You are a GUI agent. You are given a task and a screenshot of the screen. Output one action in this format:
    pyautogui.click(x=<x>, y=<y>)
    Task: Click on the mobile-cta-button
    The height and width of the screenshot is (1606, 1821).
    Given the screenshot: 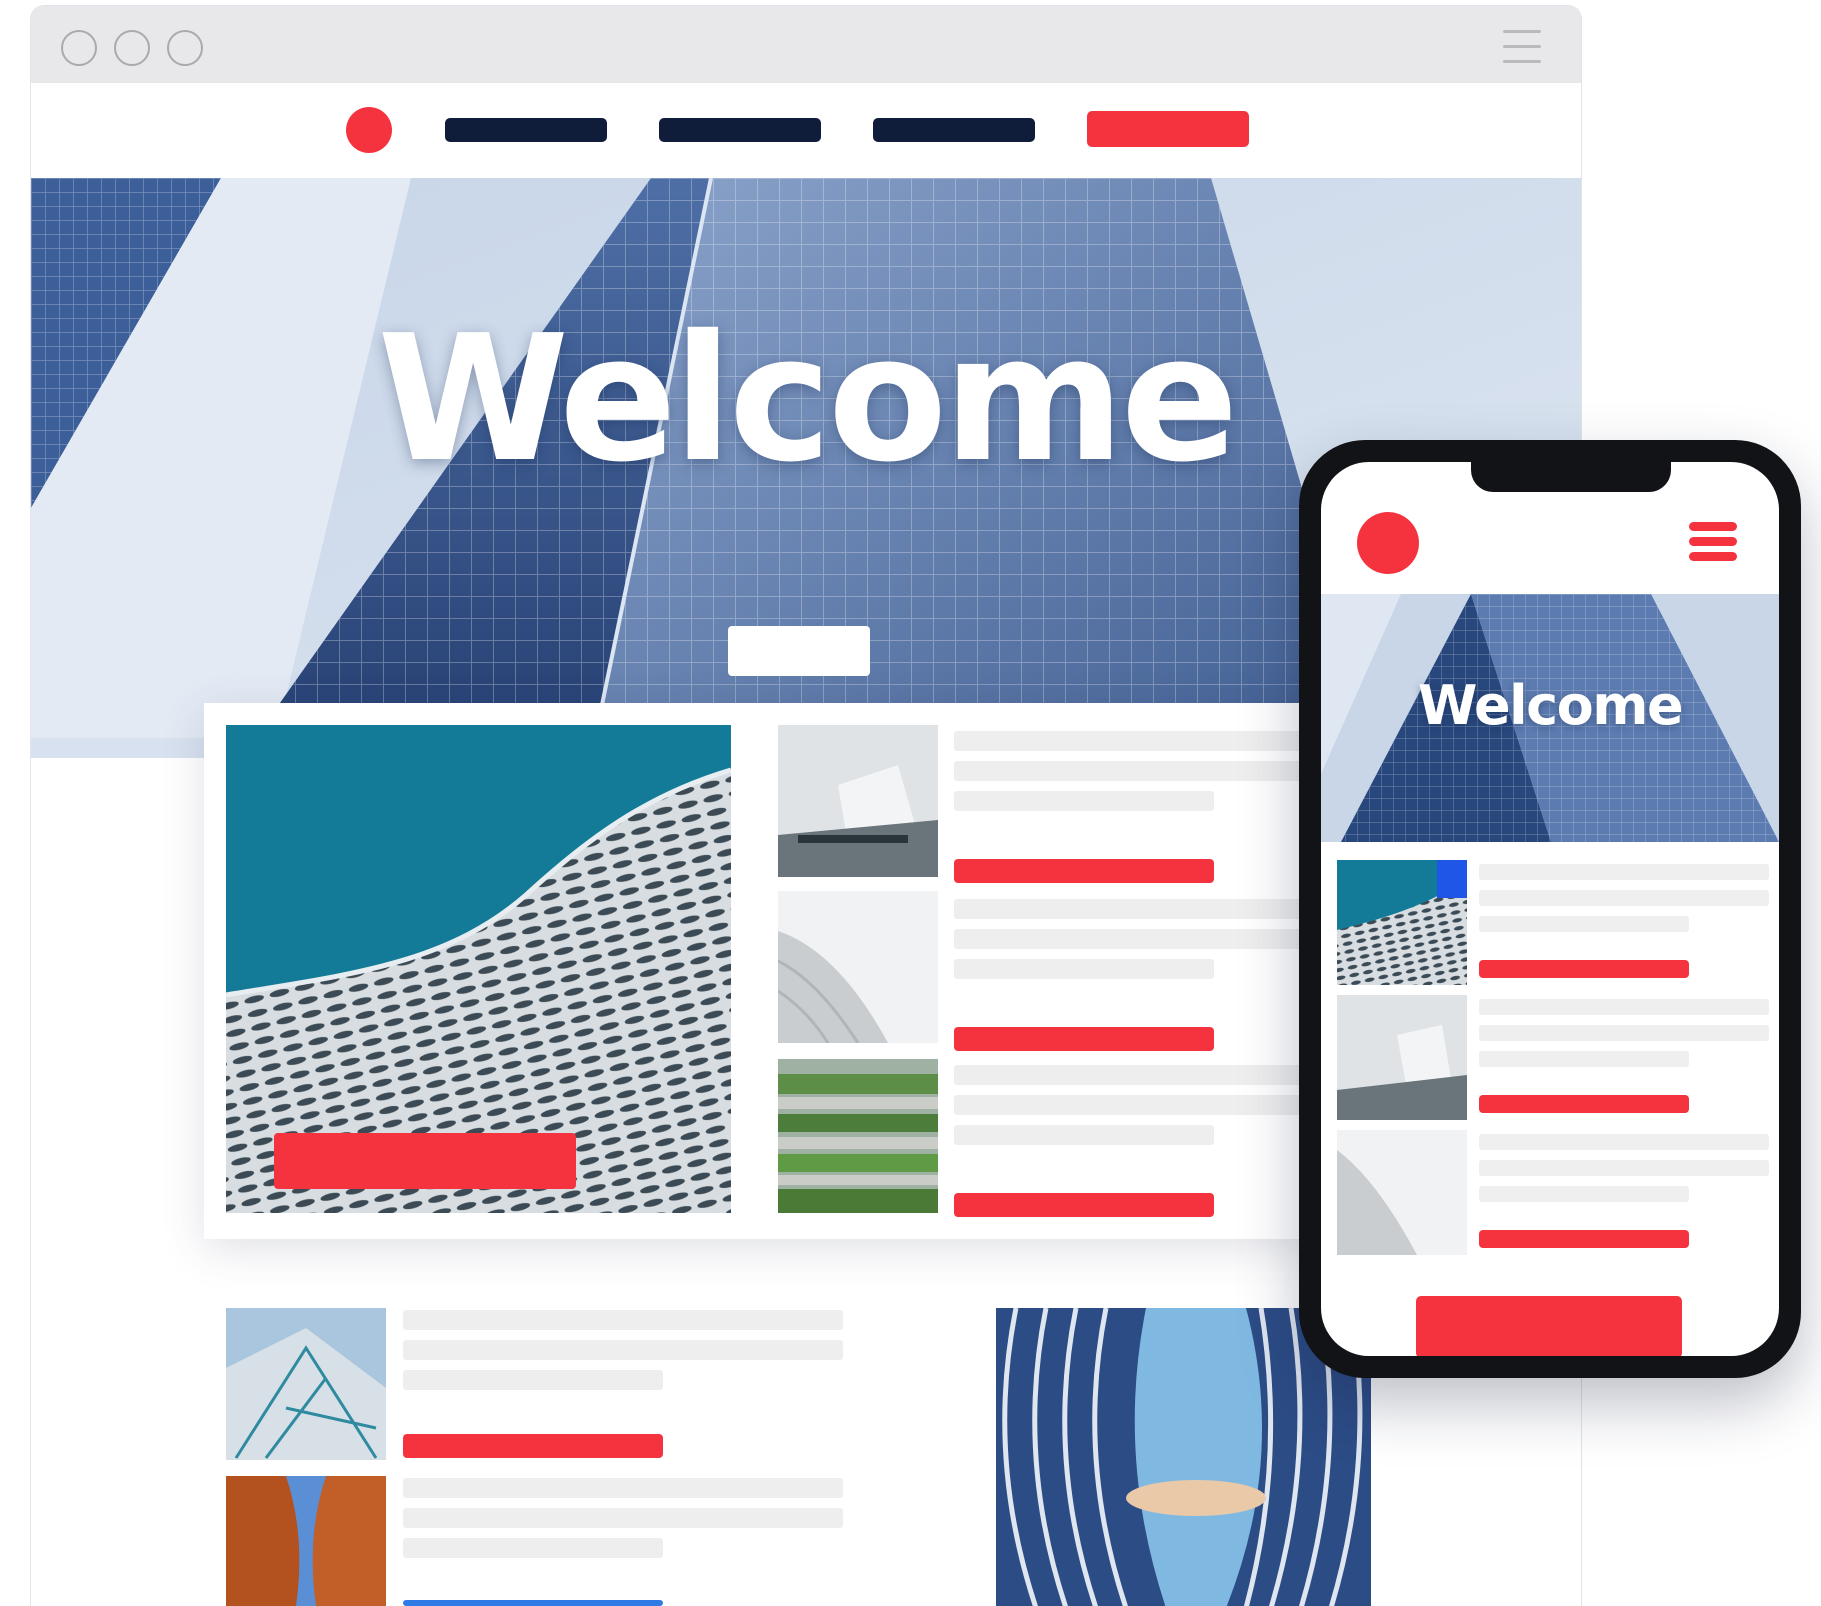 What is the action you would take?
    pyautogui.click(x=1549, y=1326)
    